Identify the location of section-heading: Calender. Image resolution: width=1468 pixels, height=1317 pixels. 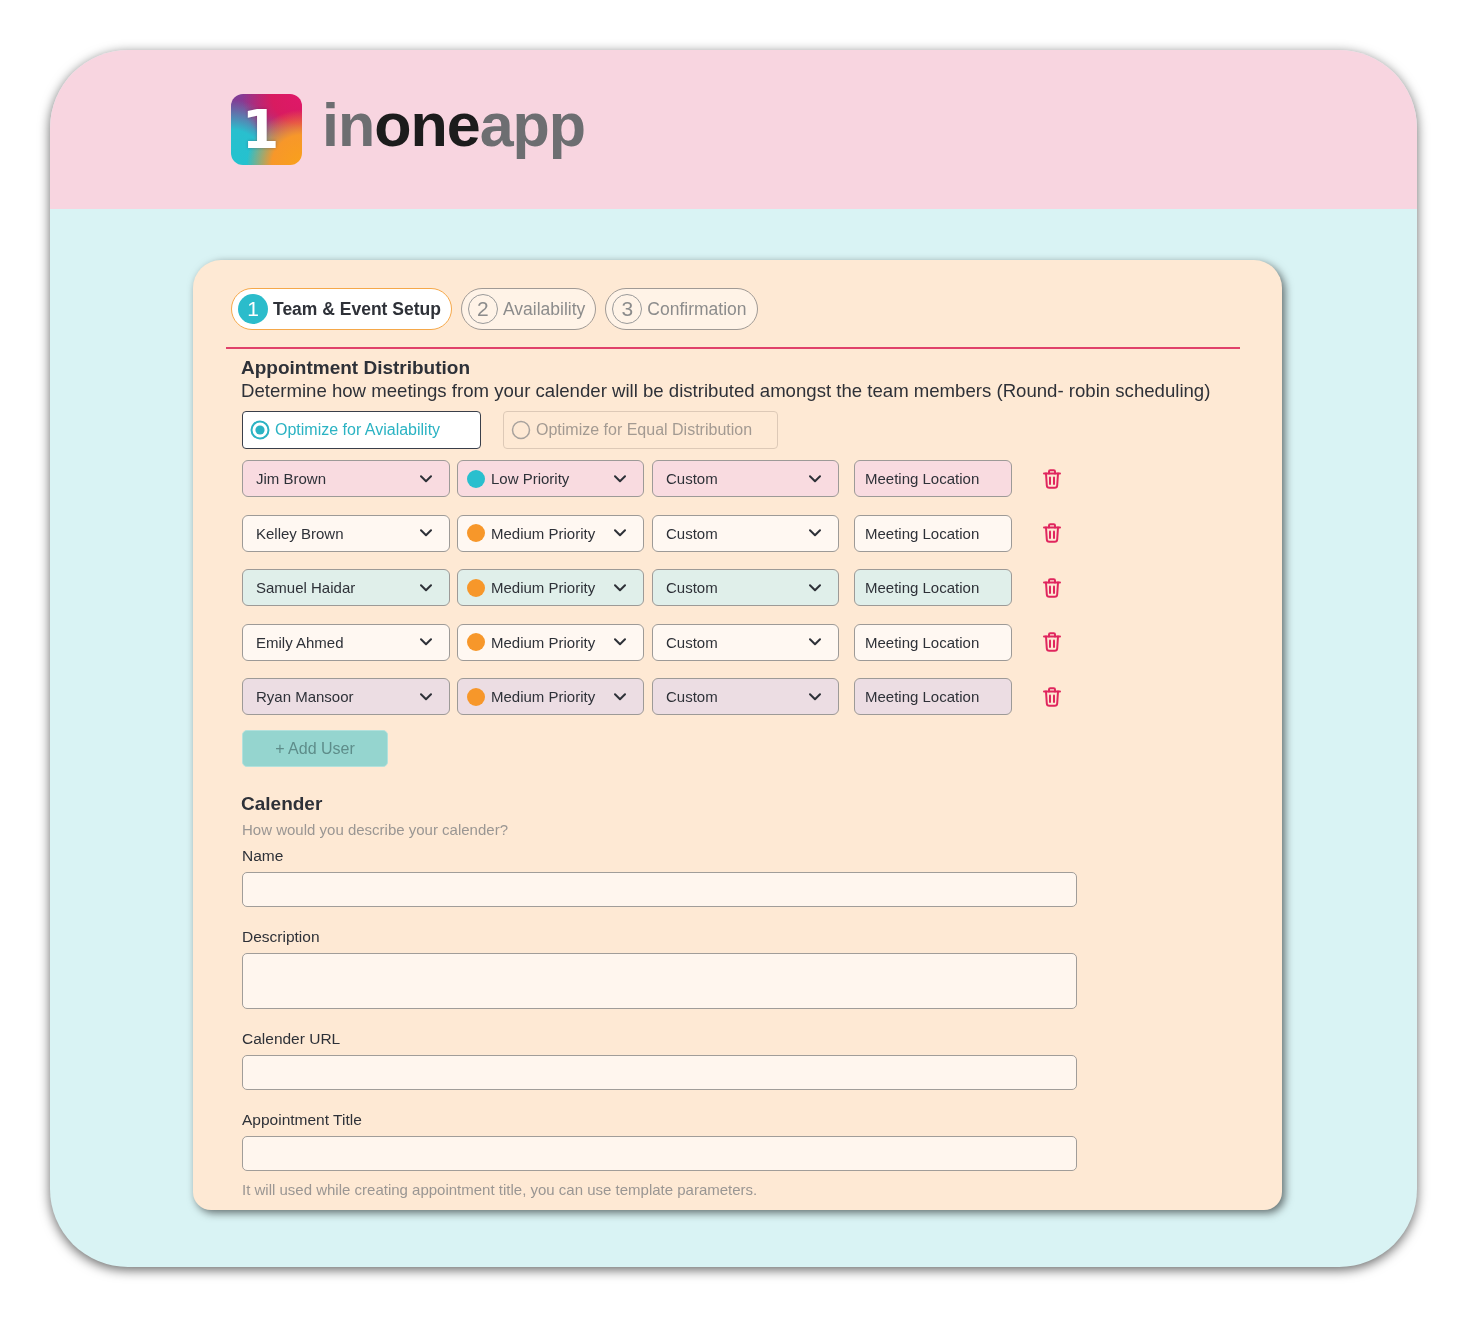
(282, 804).